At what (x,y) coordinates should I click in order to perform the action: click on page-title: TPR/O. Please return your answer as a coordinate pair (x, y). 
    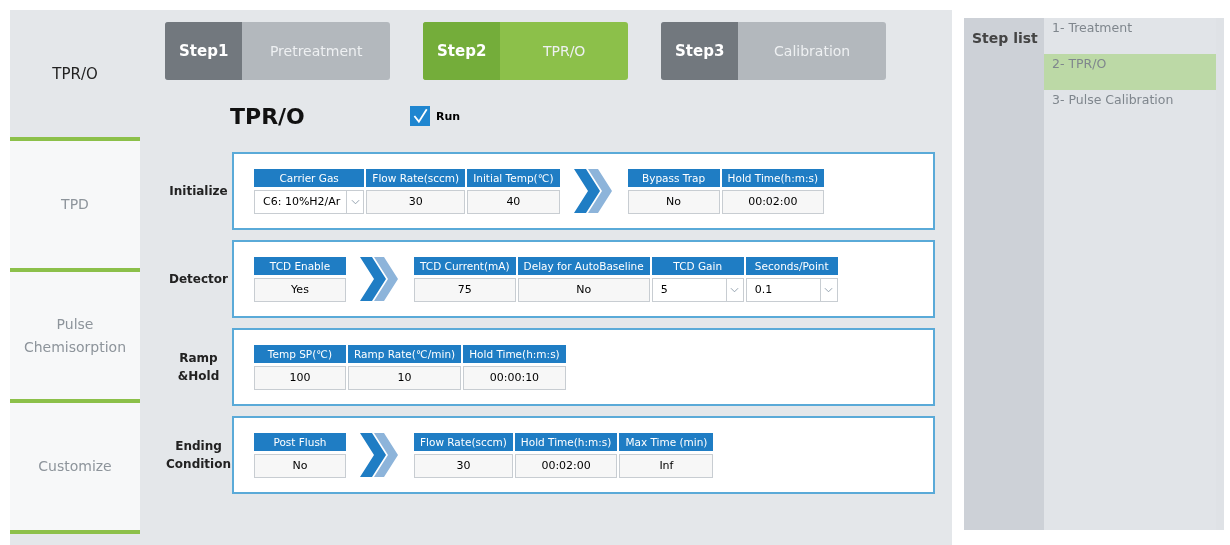
    Looking at the image, I should click on (268, 116).